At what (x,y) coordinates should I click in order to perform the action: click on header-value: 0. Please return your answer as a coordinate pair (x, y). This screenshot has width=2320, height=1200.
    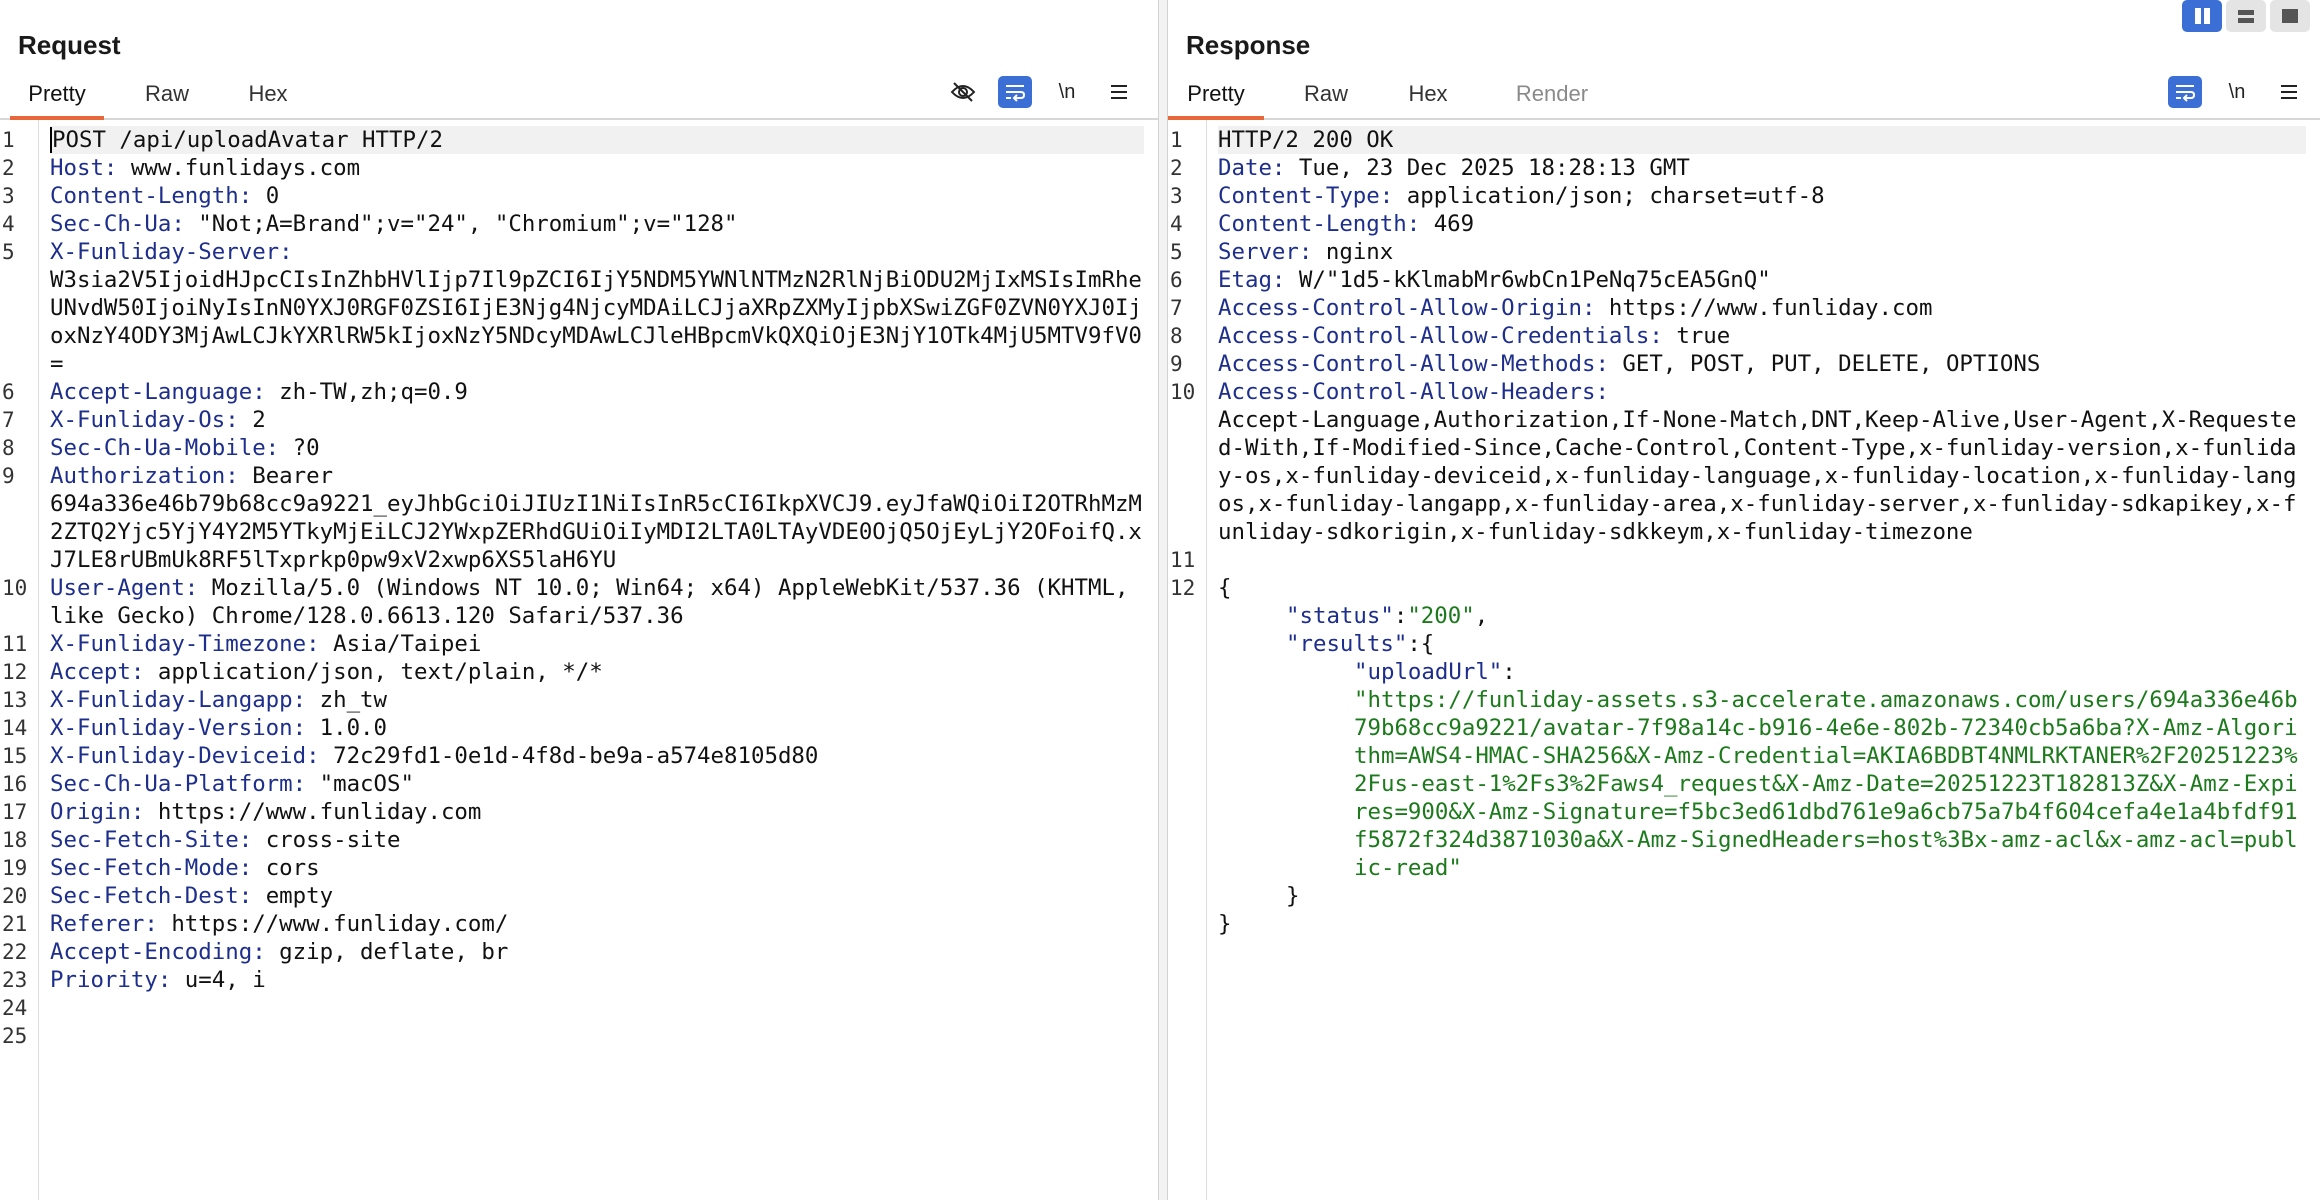
    Looking at the image, I should click on (266, 196).